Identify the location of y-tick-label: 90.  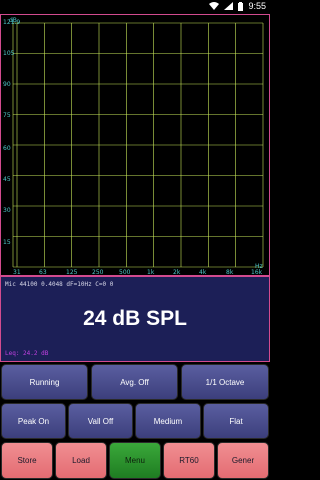
(7, 84).